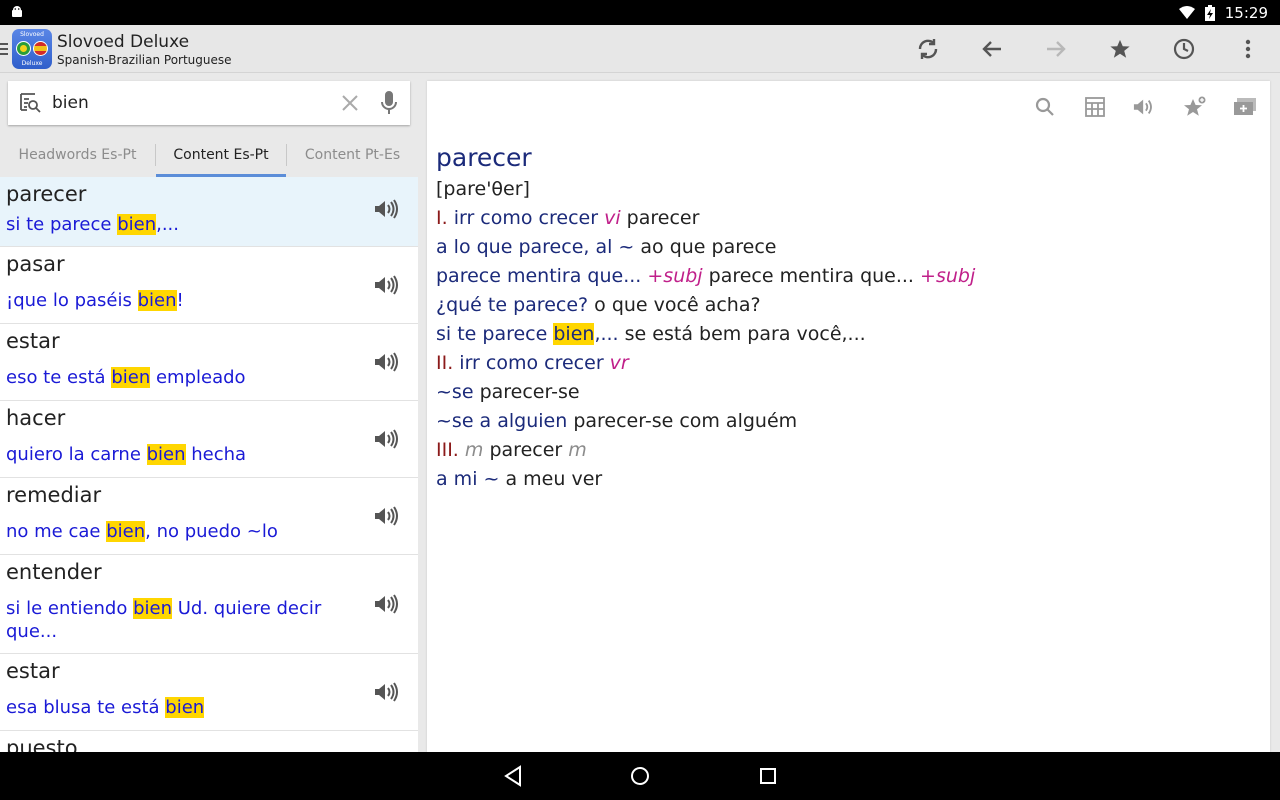 This screenshot has width=1280, height=800. I want to click on entry-toolbar, so click(1145, 107).